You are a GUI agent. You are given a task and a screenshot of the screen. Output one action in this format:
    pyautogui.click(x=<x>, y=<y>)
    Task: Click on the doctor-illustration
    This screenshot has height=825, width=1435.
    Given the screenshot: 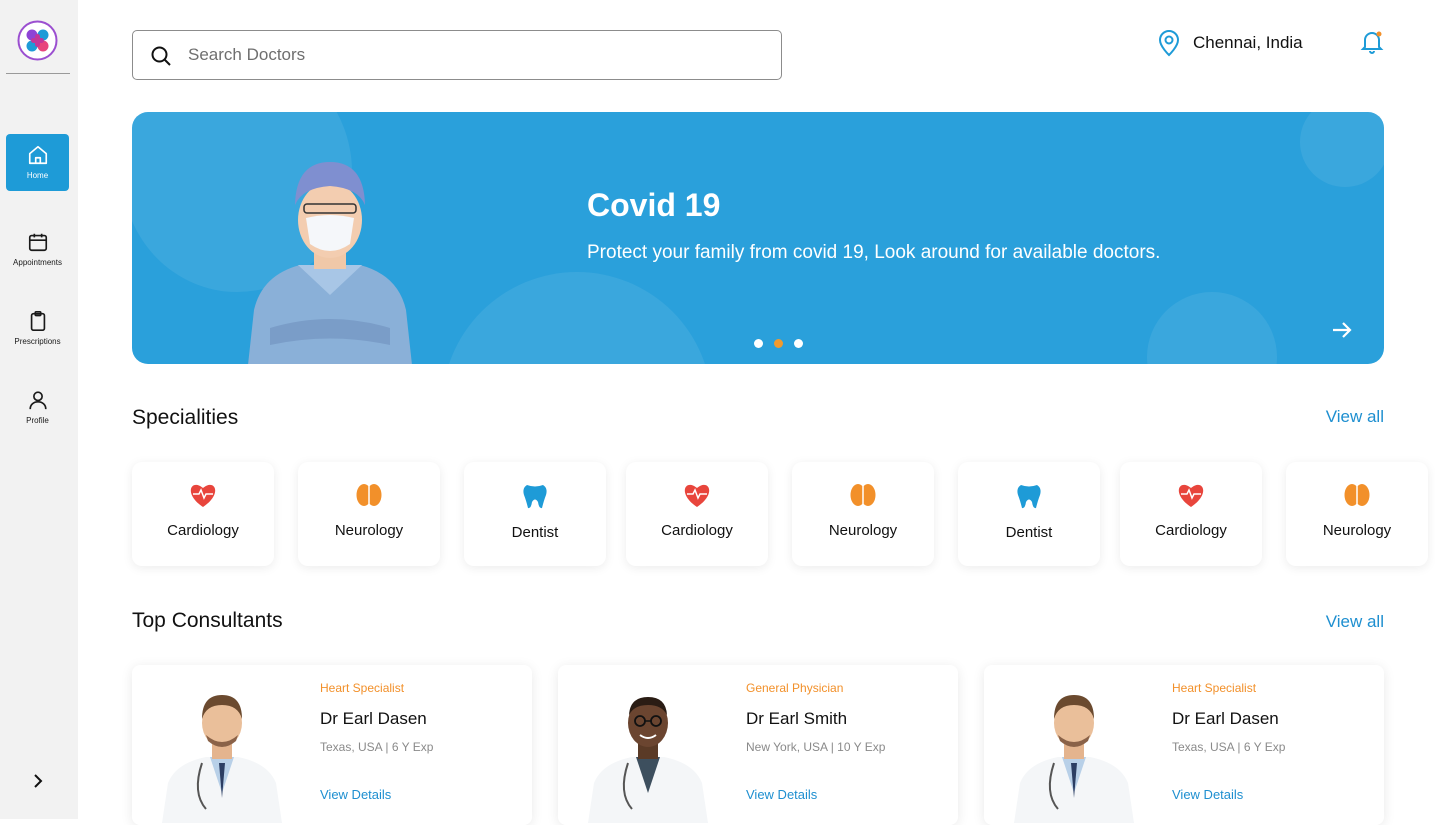 What is the action you would take?
    pyautogui.click(x=330, y=263)
    